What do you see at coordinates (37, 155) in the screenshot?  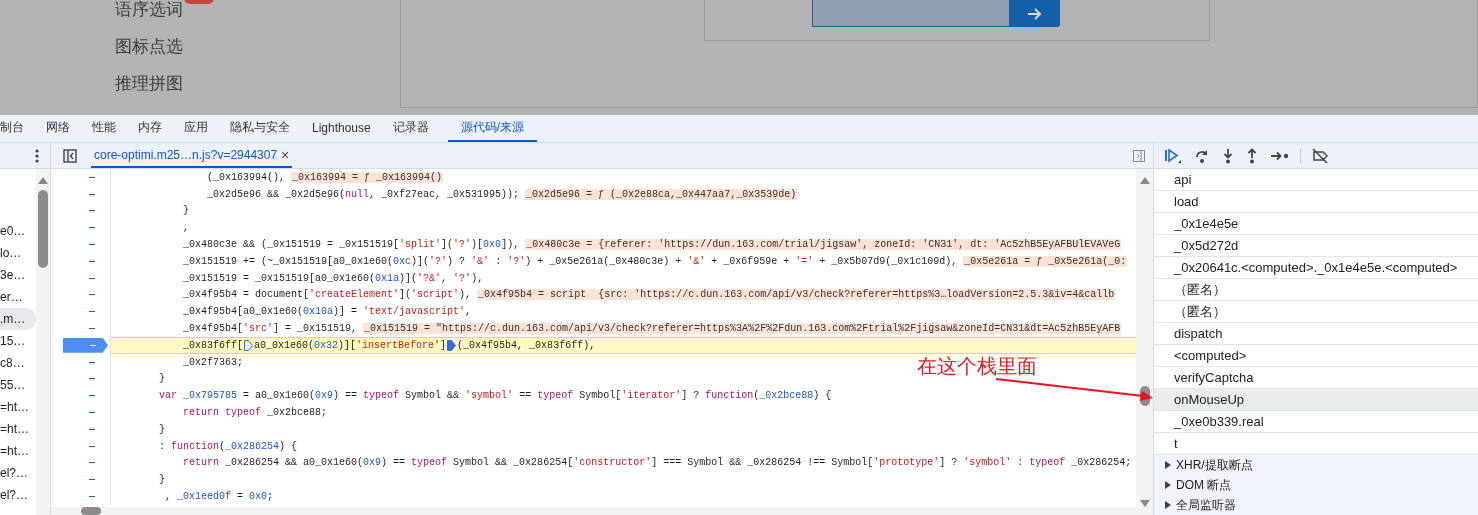 I see `more-icon` at bounding box center [37, 155].